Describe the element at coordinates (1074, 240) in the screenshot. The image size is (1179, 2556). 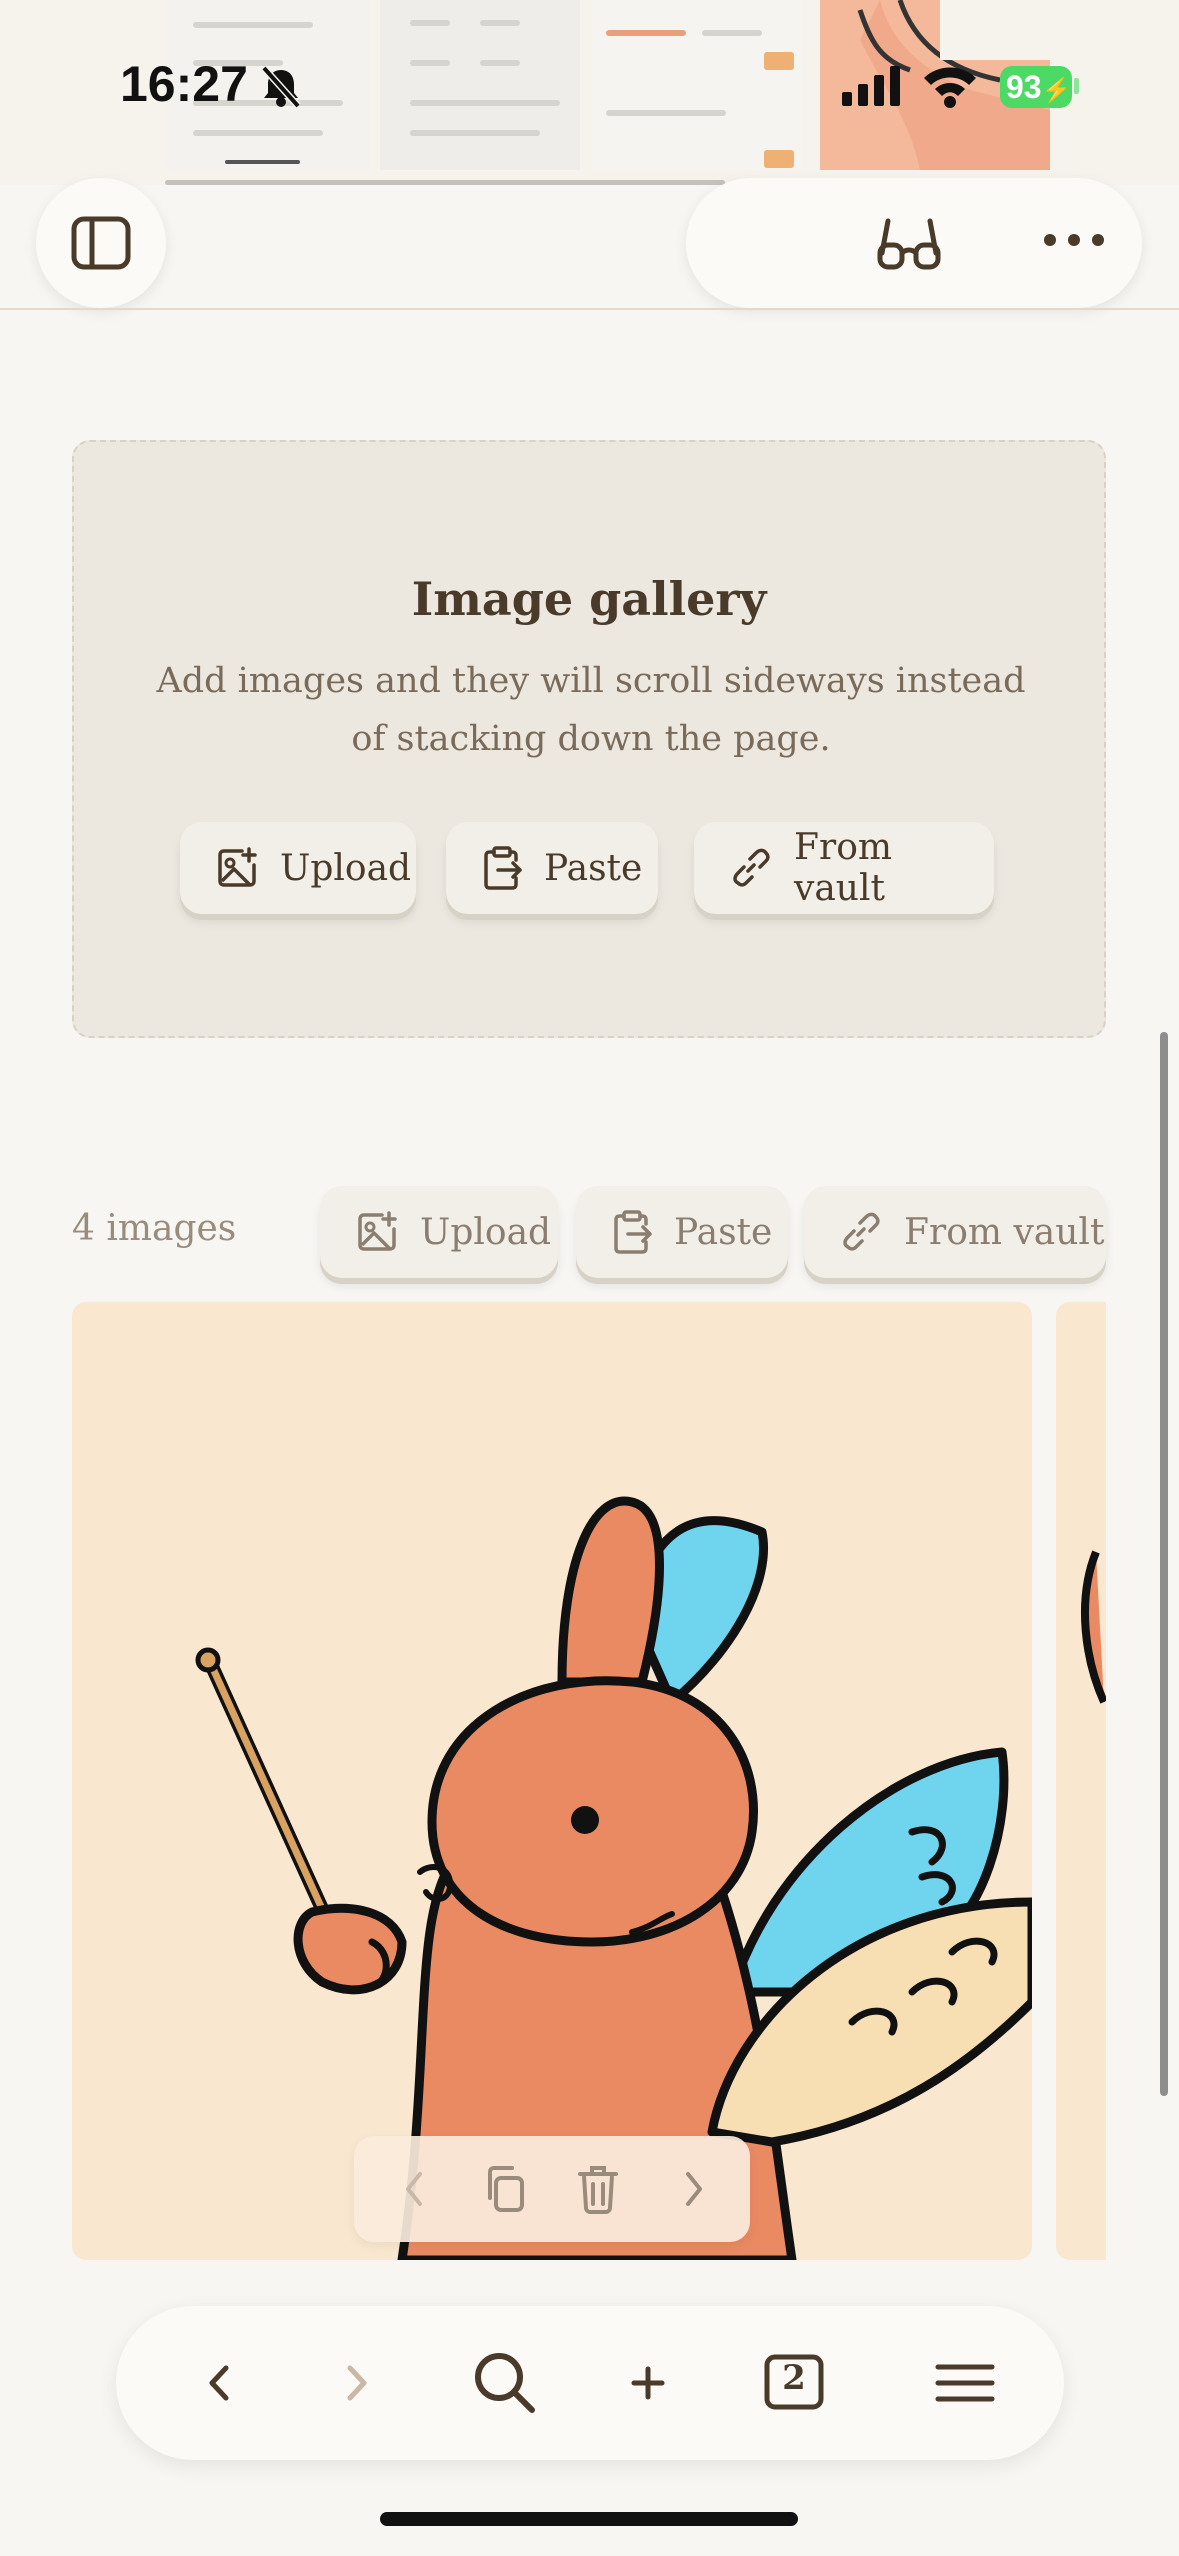
I see `more-options-icon` at that location.